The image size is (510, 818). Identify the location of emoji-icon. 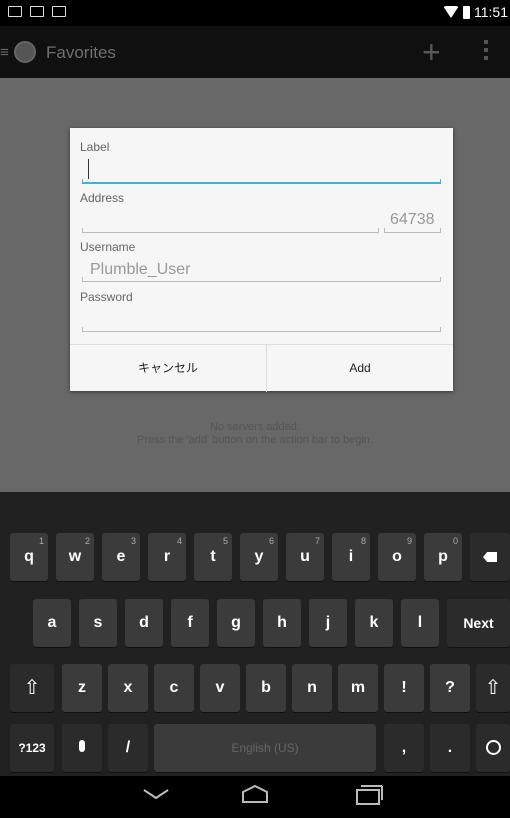
(493, 747).